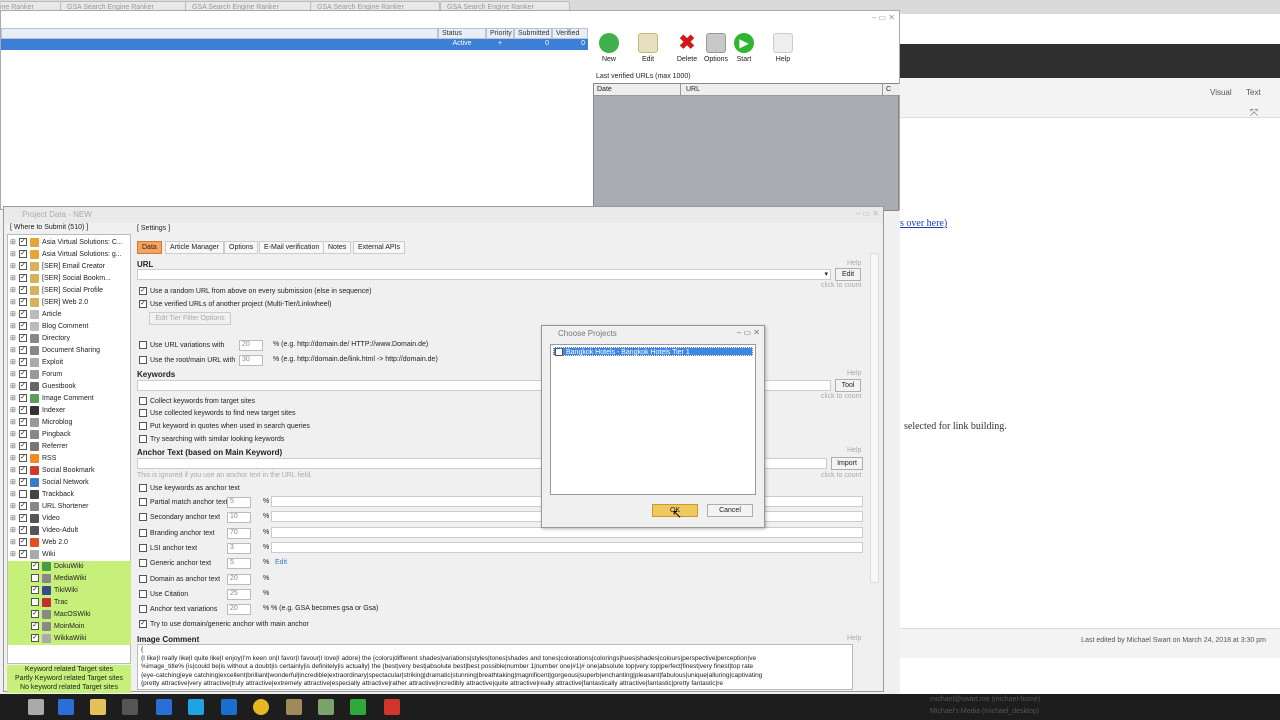 This screenshot has width=1280, height=720. I want to click on col-c: C, so click(888, 89).